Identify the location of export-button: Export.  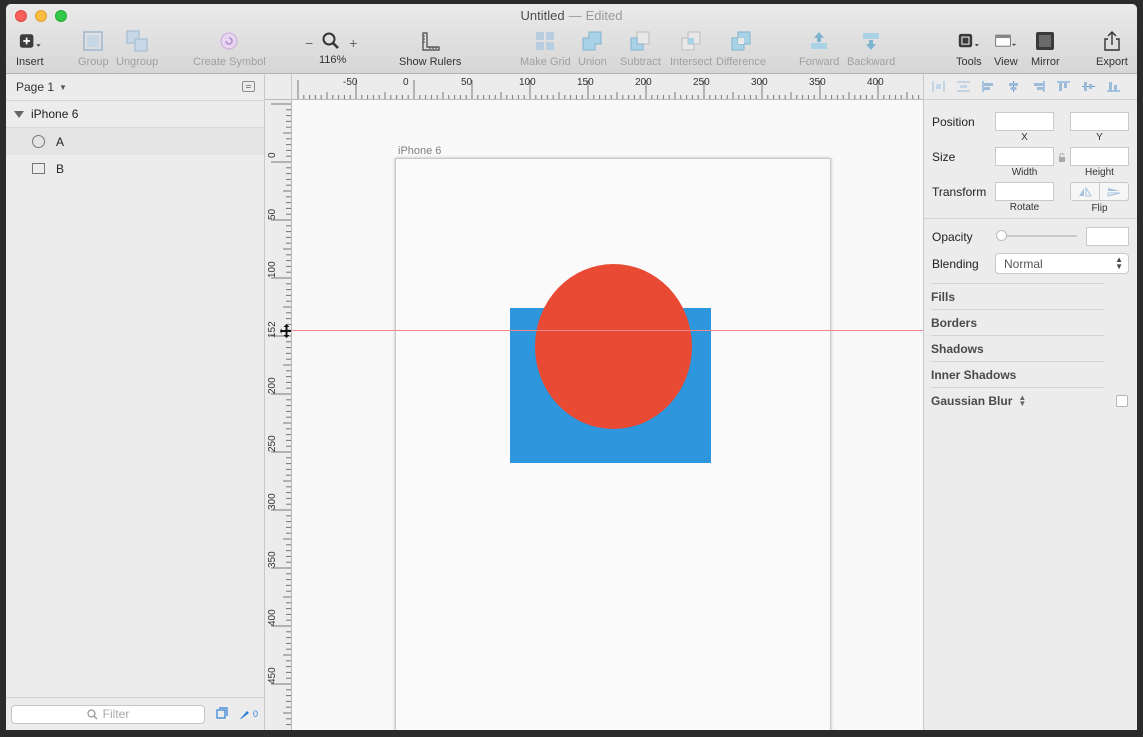
(1112, 49).